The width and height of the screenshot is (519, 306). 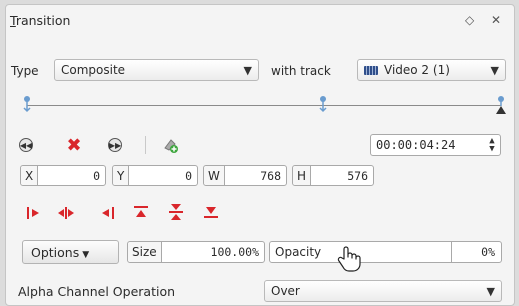 I want to click on align-left-icon, so click(x=34, y=213).